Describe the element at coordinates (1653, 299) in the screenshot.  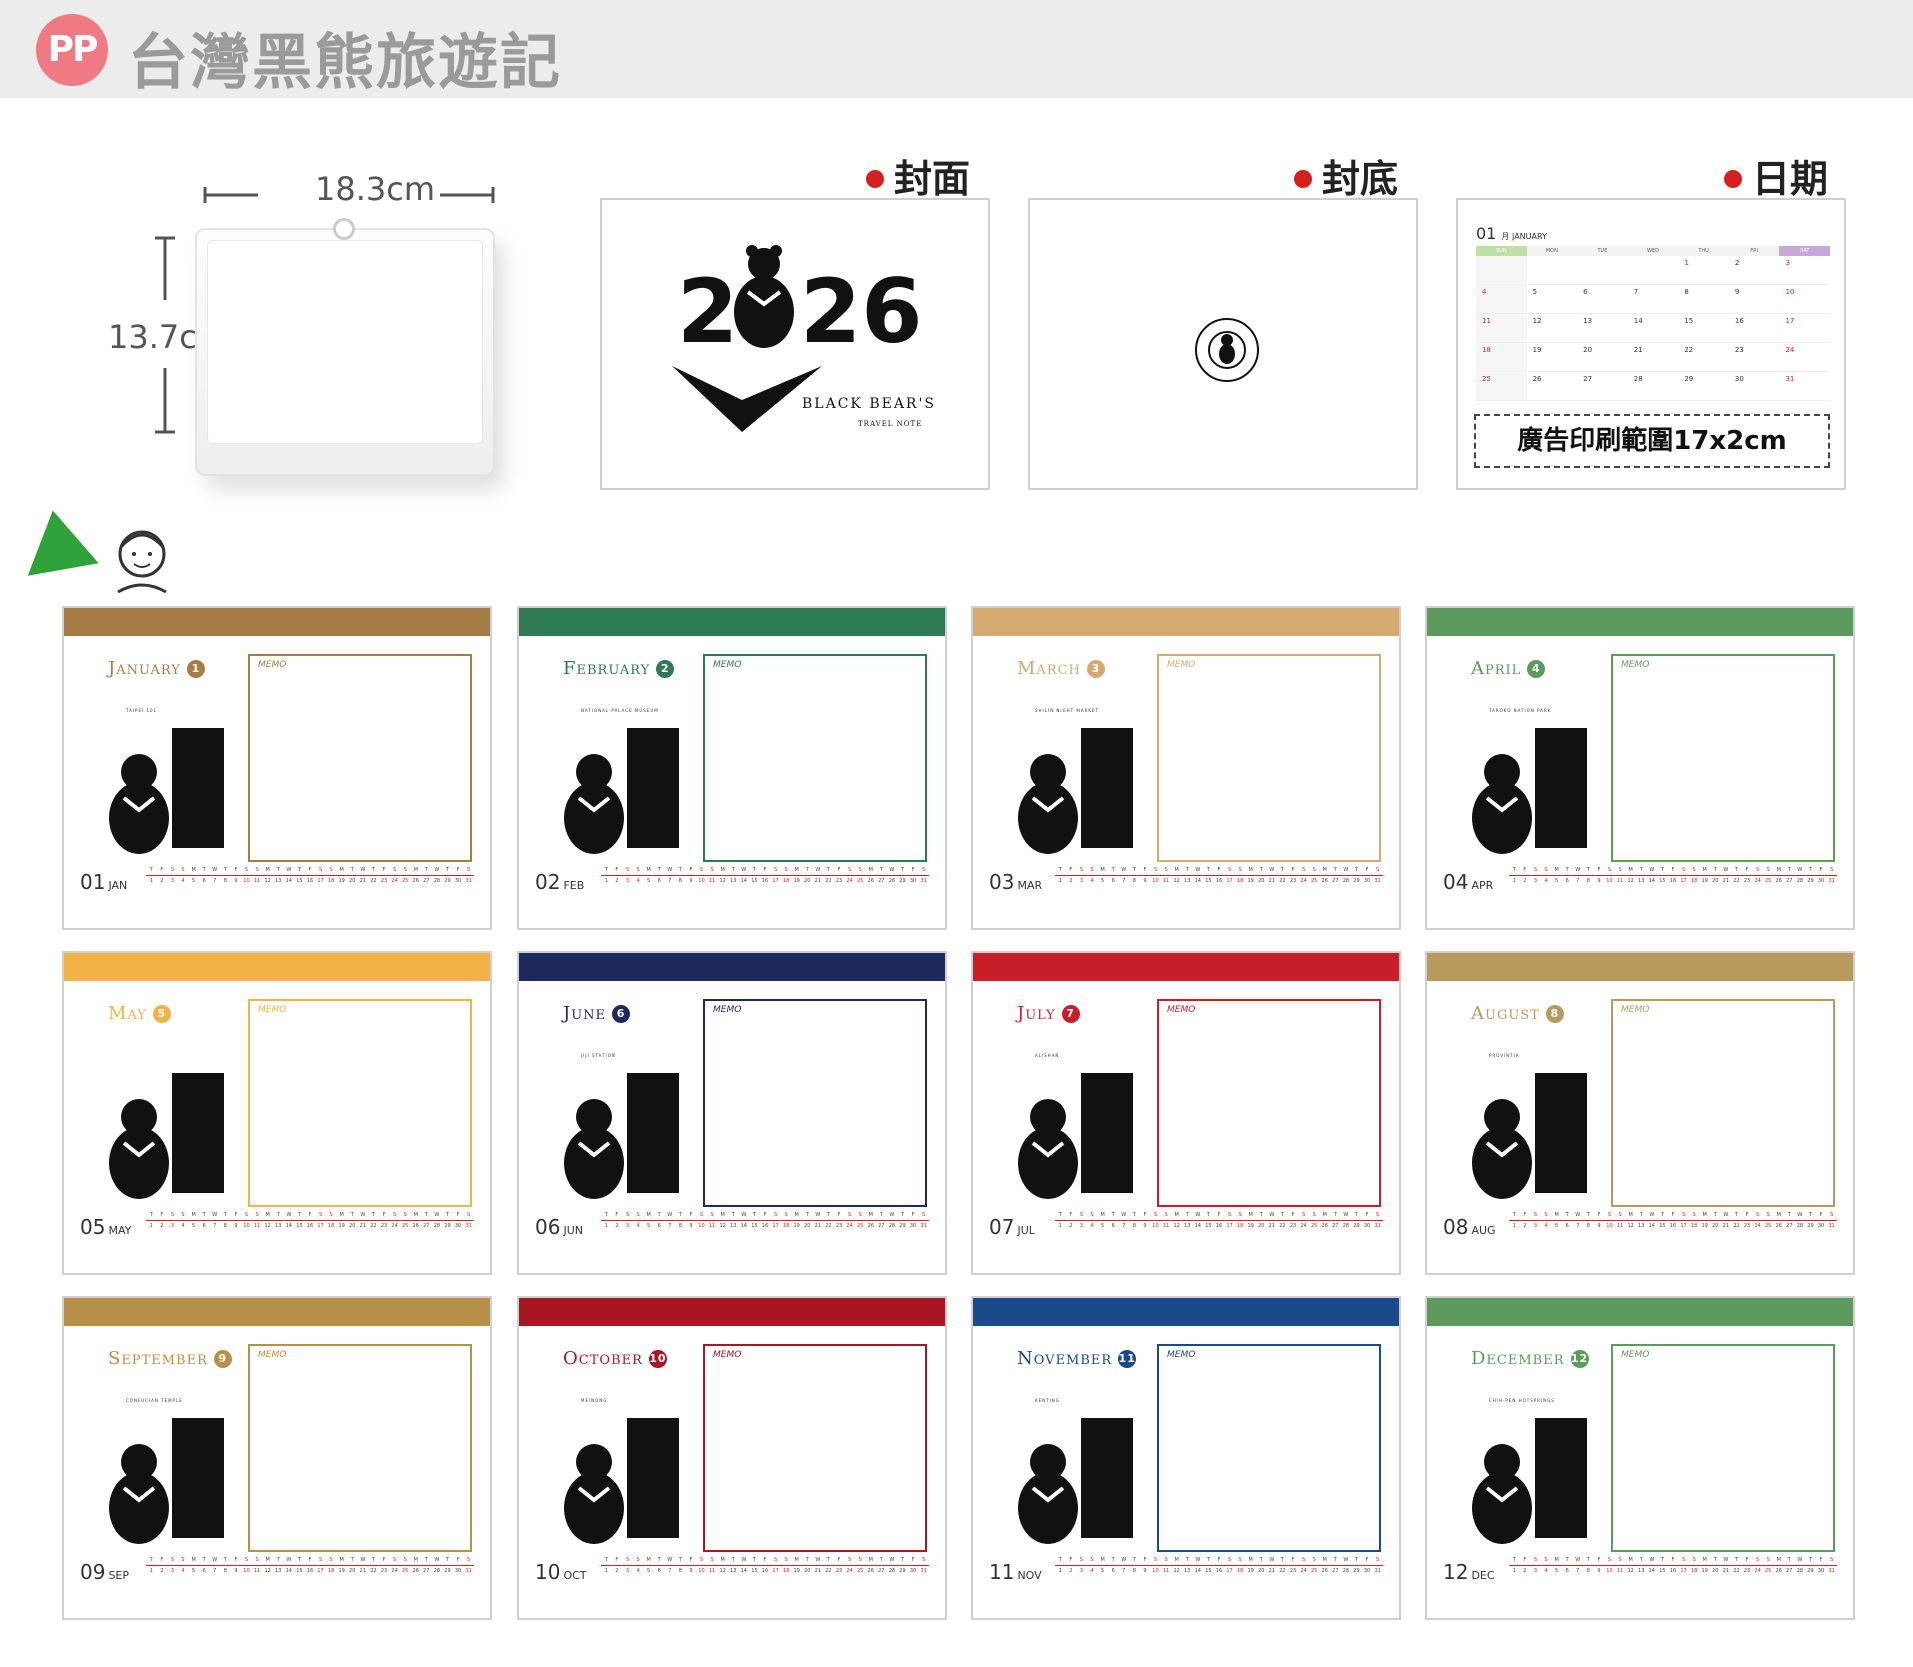
I see `mini-week-row: 4 5 6 7 8 9 10` at that location.